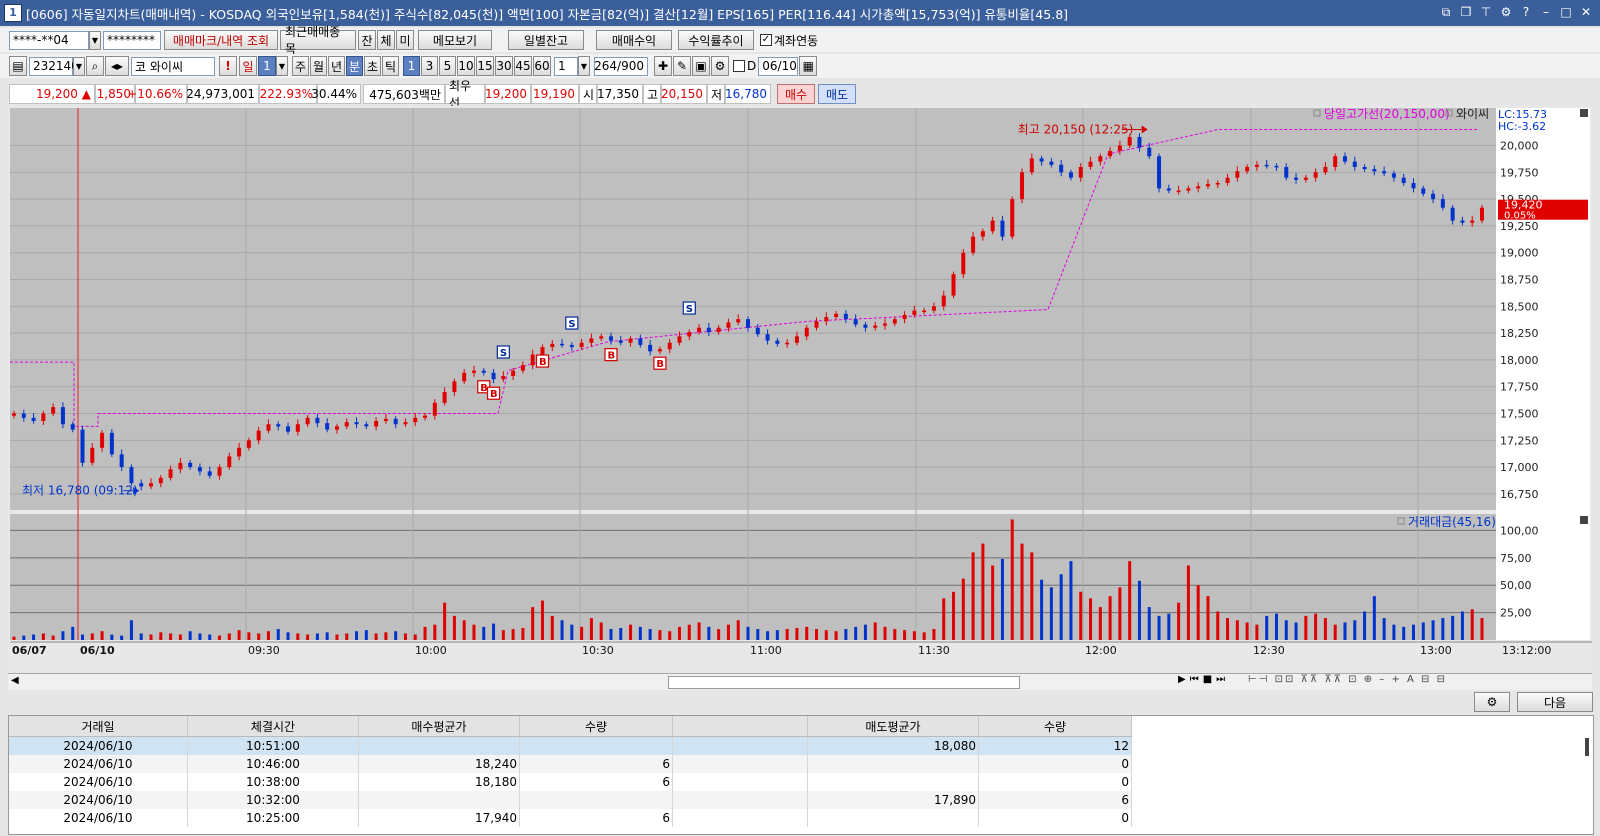  I want to click on period-tab-1: 월, so click(318, 66).